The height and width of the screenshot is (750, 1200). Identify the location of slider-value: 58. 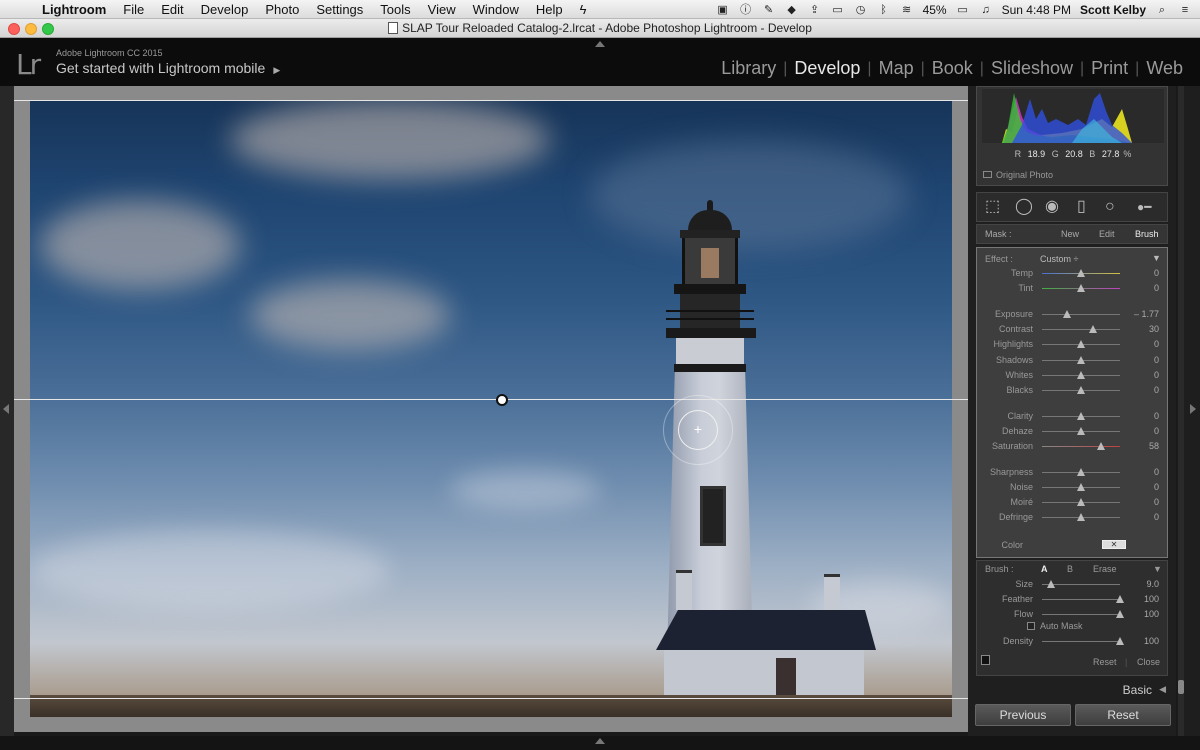
(1154, 446).